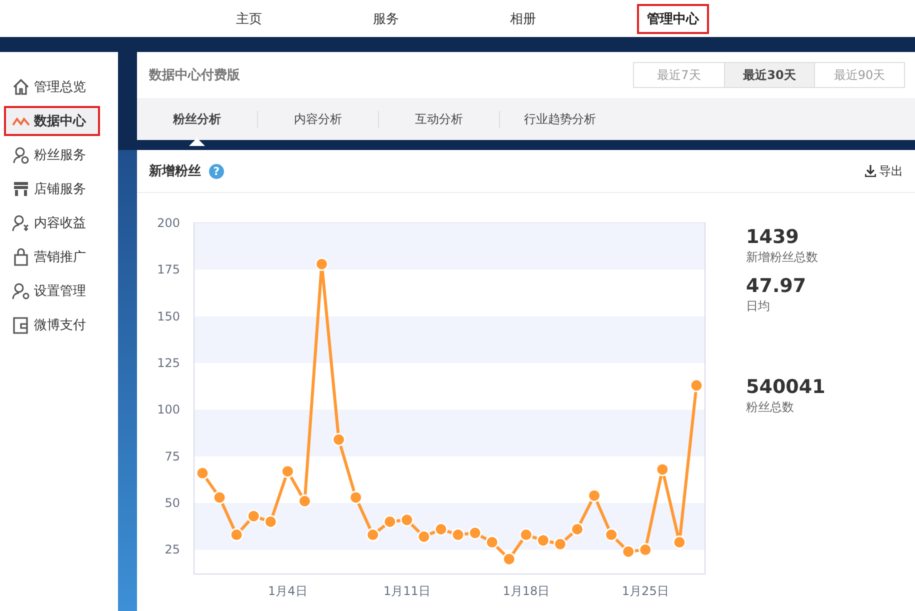 Image resolution: width=915 pixels, height=611 pixels. Describe the element at coordinates (438, 119) in the screenshot. I see `tab: 互动分析` at that location.